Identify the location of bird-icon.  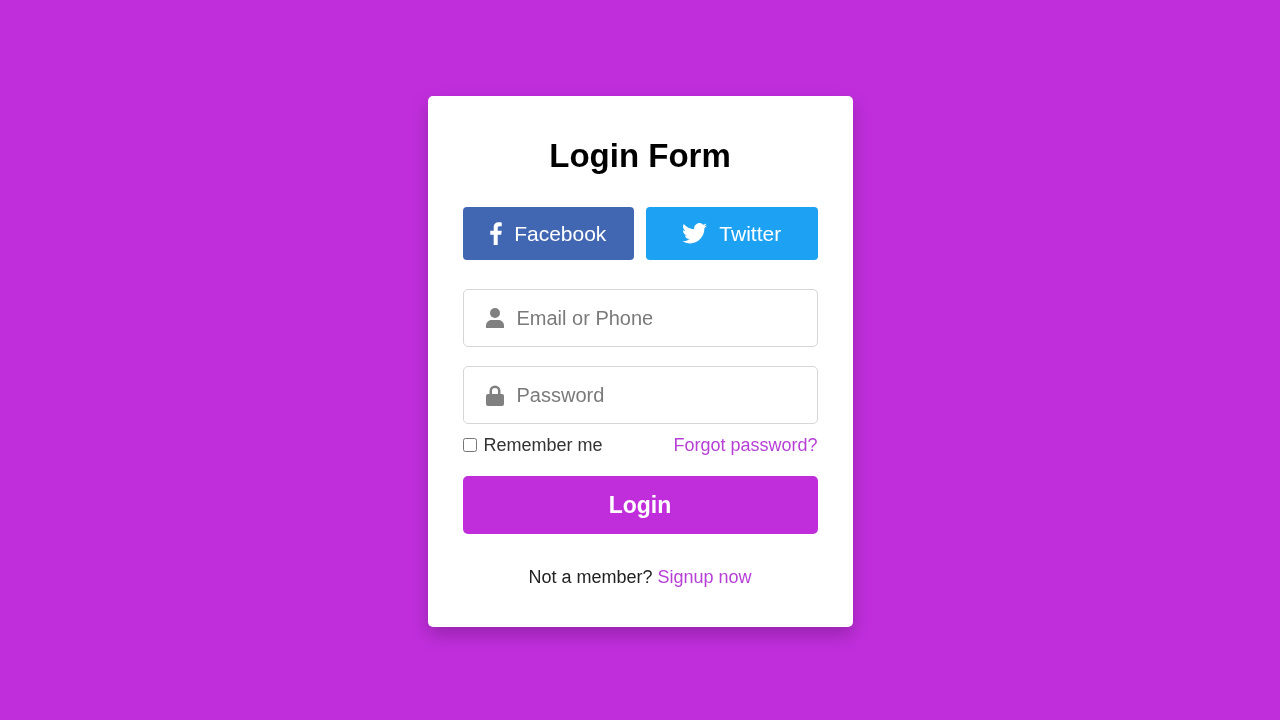
(695, 233).